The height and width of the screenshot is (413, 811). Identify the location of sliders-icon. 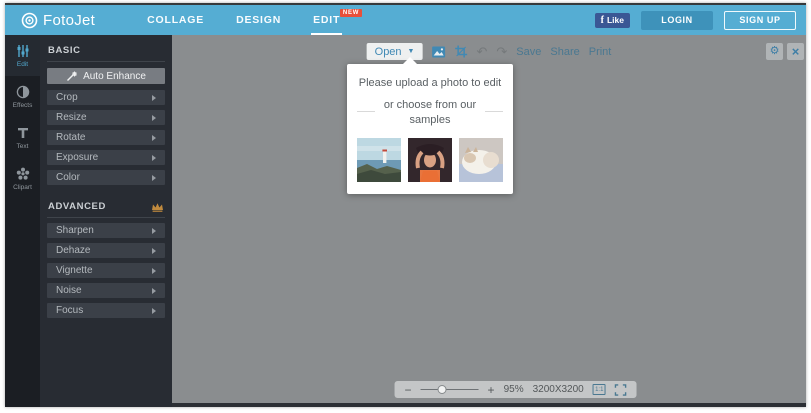
(22, 51).